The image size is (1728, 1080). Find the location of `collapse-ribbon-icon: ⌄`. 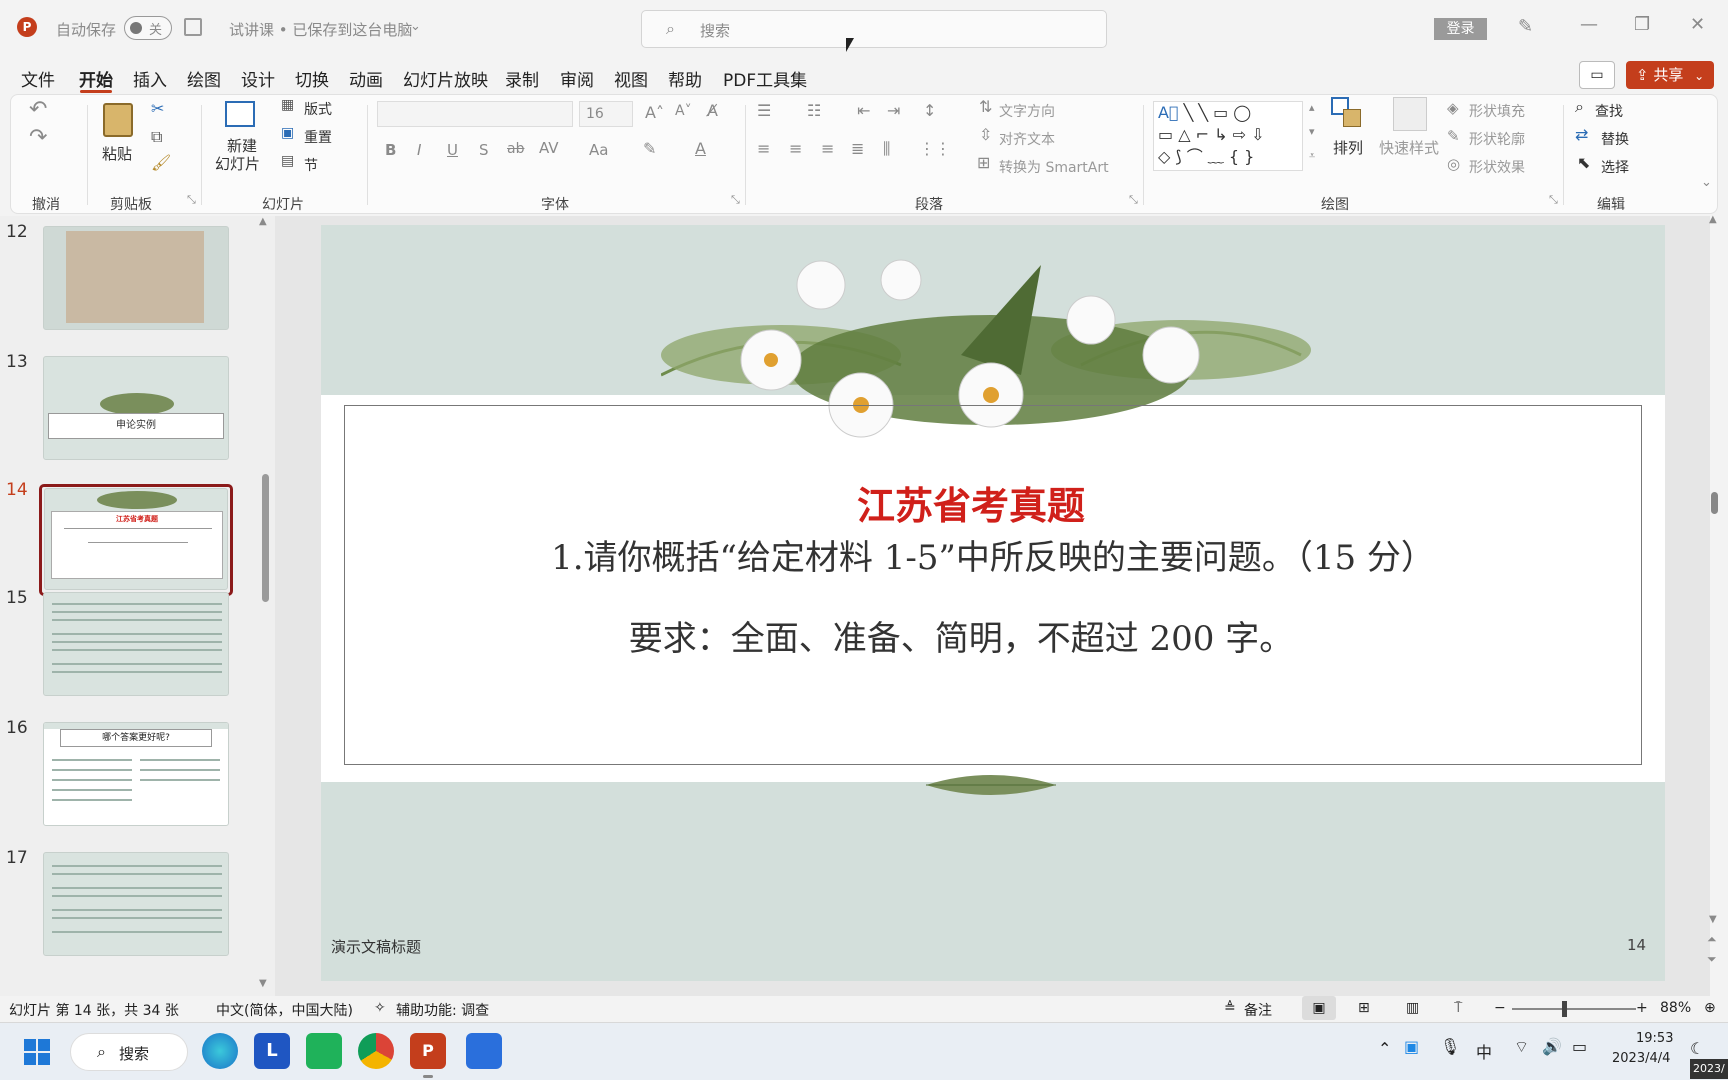

collapse-ribbon-icon: ⌄ is located at coordinates (1706, 182).